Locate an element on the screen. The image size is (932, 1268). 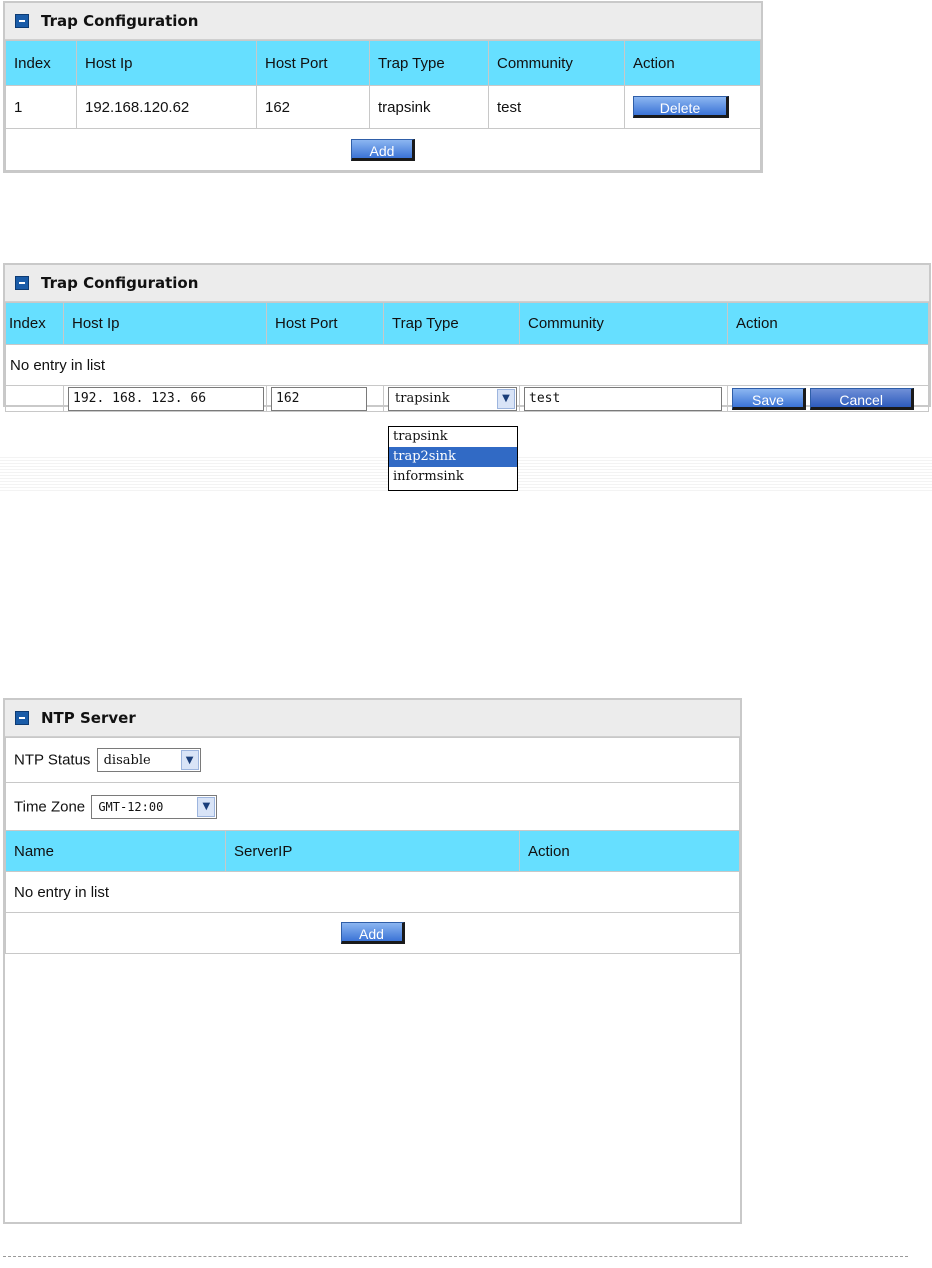
cell-action: Delete is located at coordinates (692, 107).